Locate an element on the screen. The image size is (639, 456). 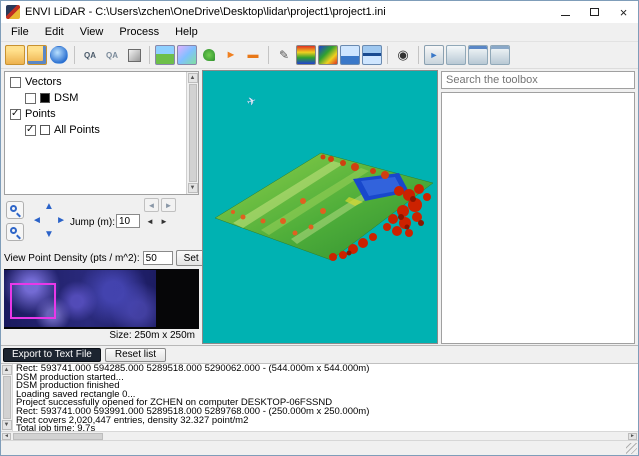
tree-item-all-points: All Points is located at coordinates (95, 130).